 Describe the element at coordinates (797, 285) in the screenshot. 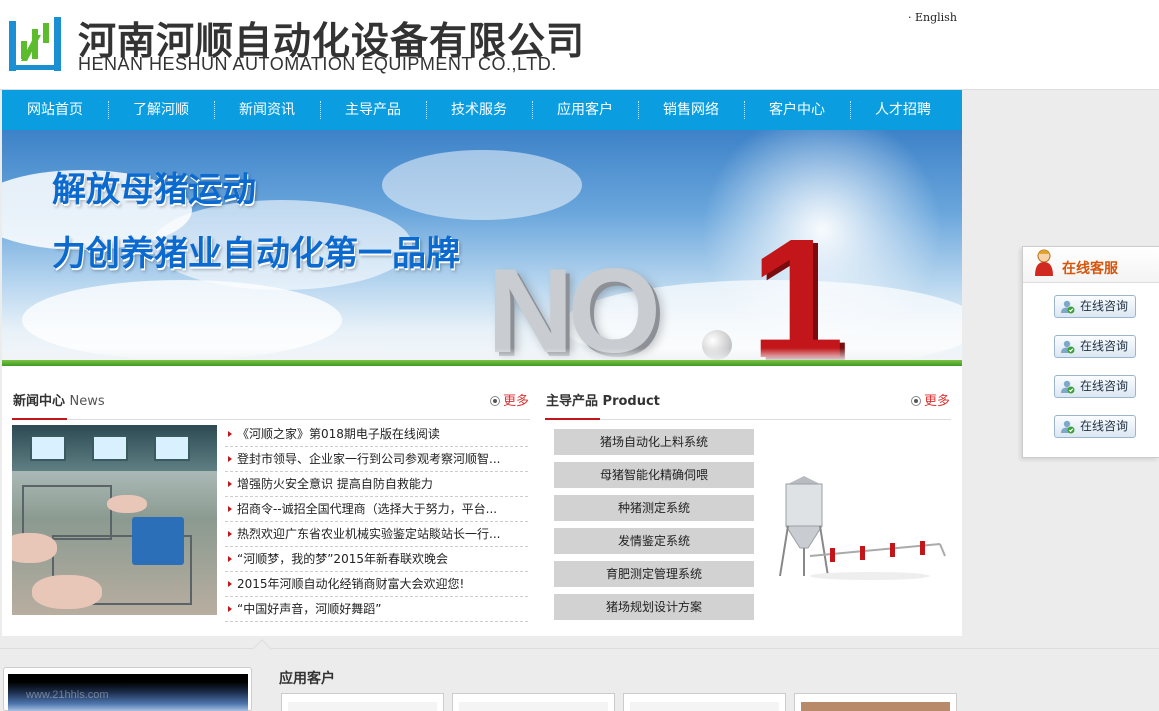

I see `banner-number-one: 1` at that location.